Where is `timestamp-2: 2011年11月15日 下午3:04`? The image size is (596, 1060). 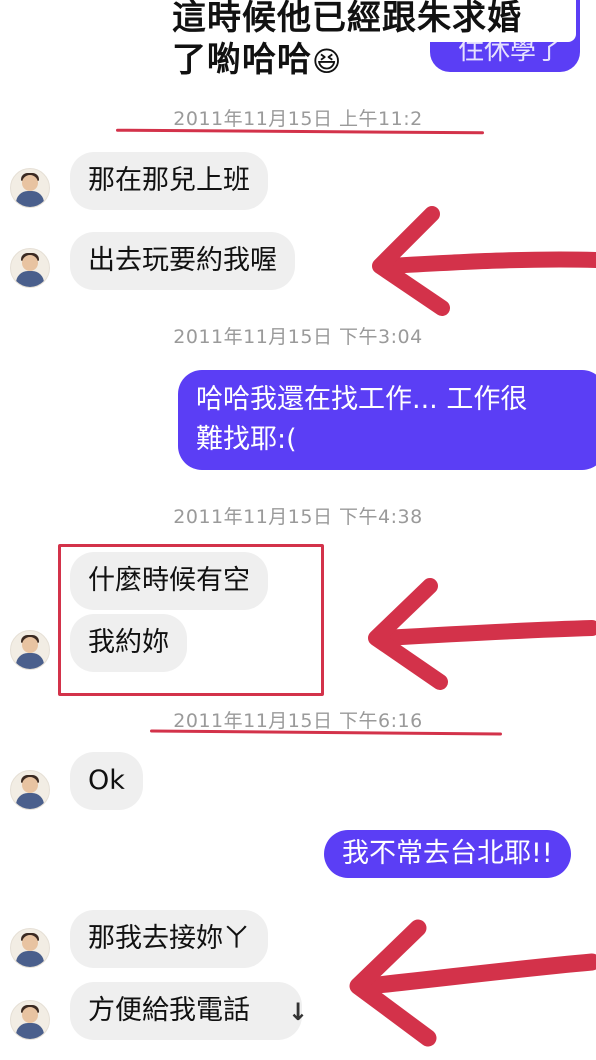 timestamp-2: 2011年11月15日 下午3:04 is located at coordinates (298, 337).